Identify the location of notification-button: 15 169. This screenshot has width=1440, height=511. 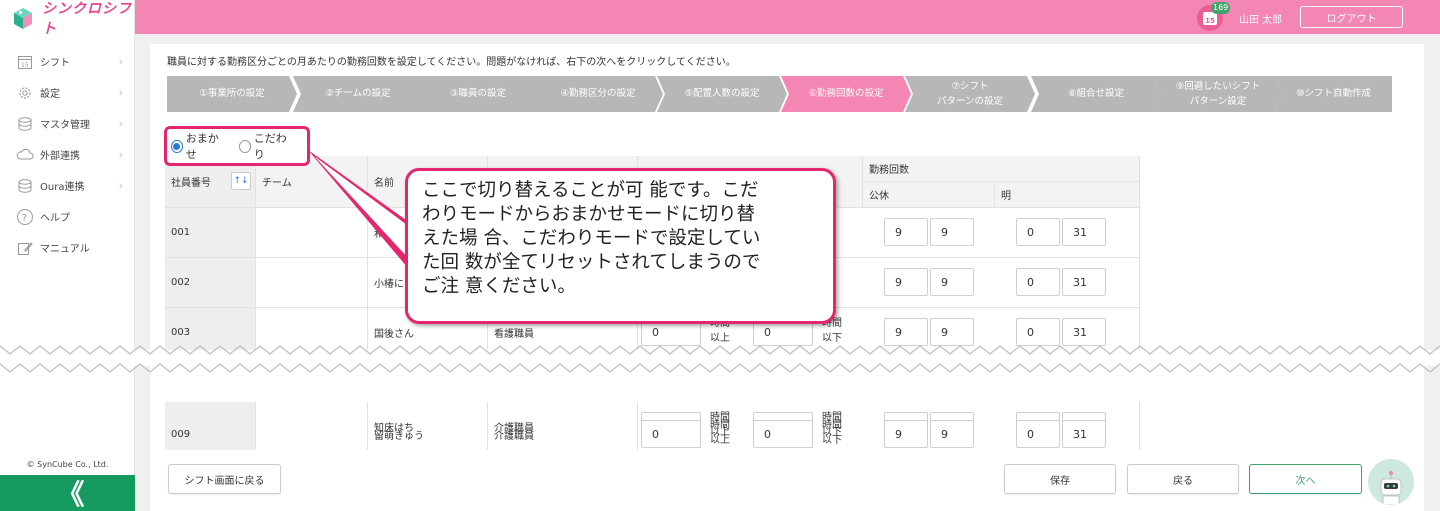
(1214, 16).